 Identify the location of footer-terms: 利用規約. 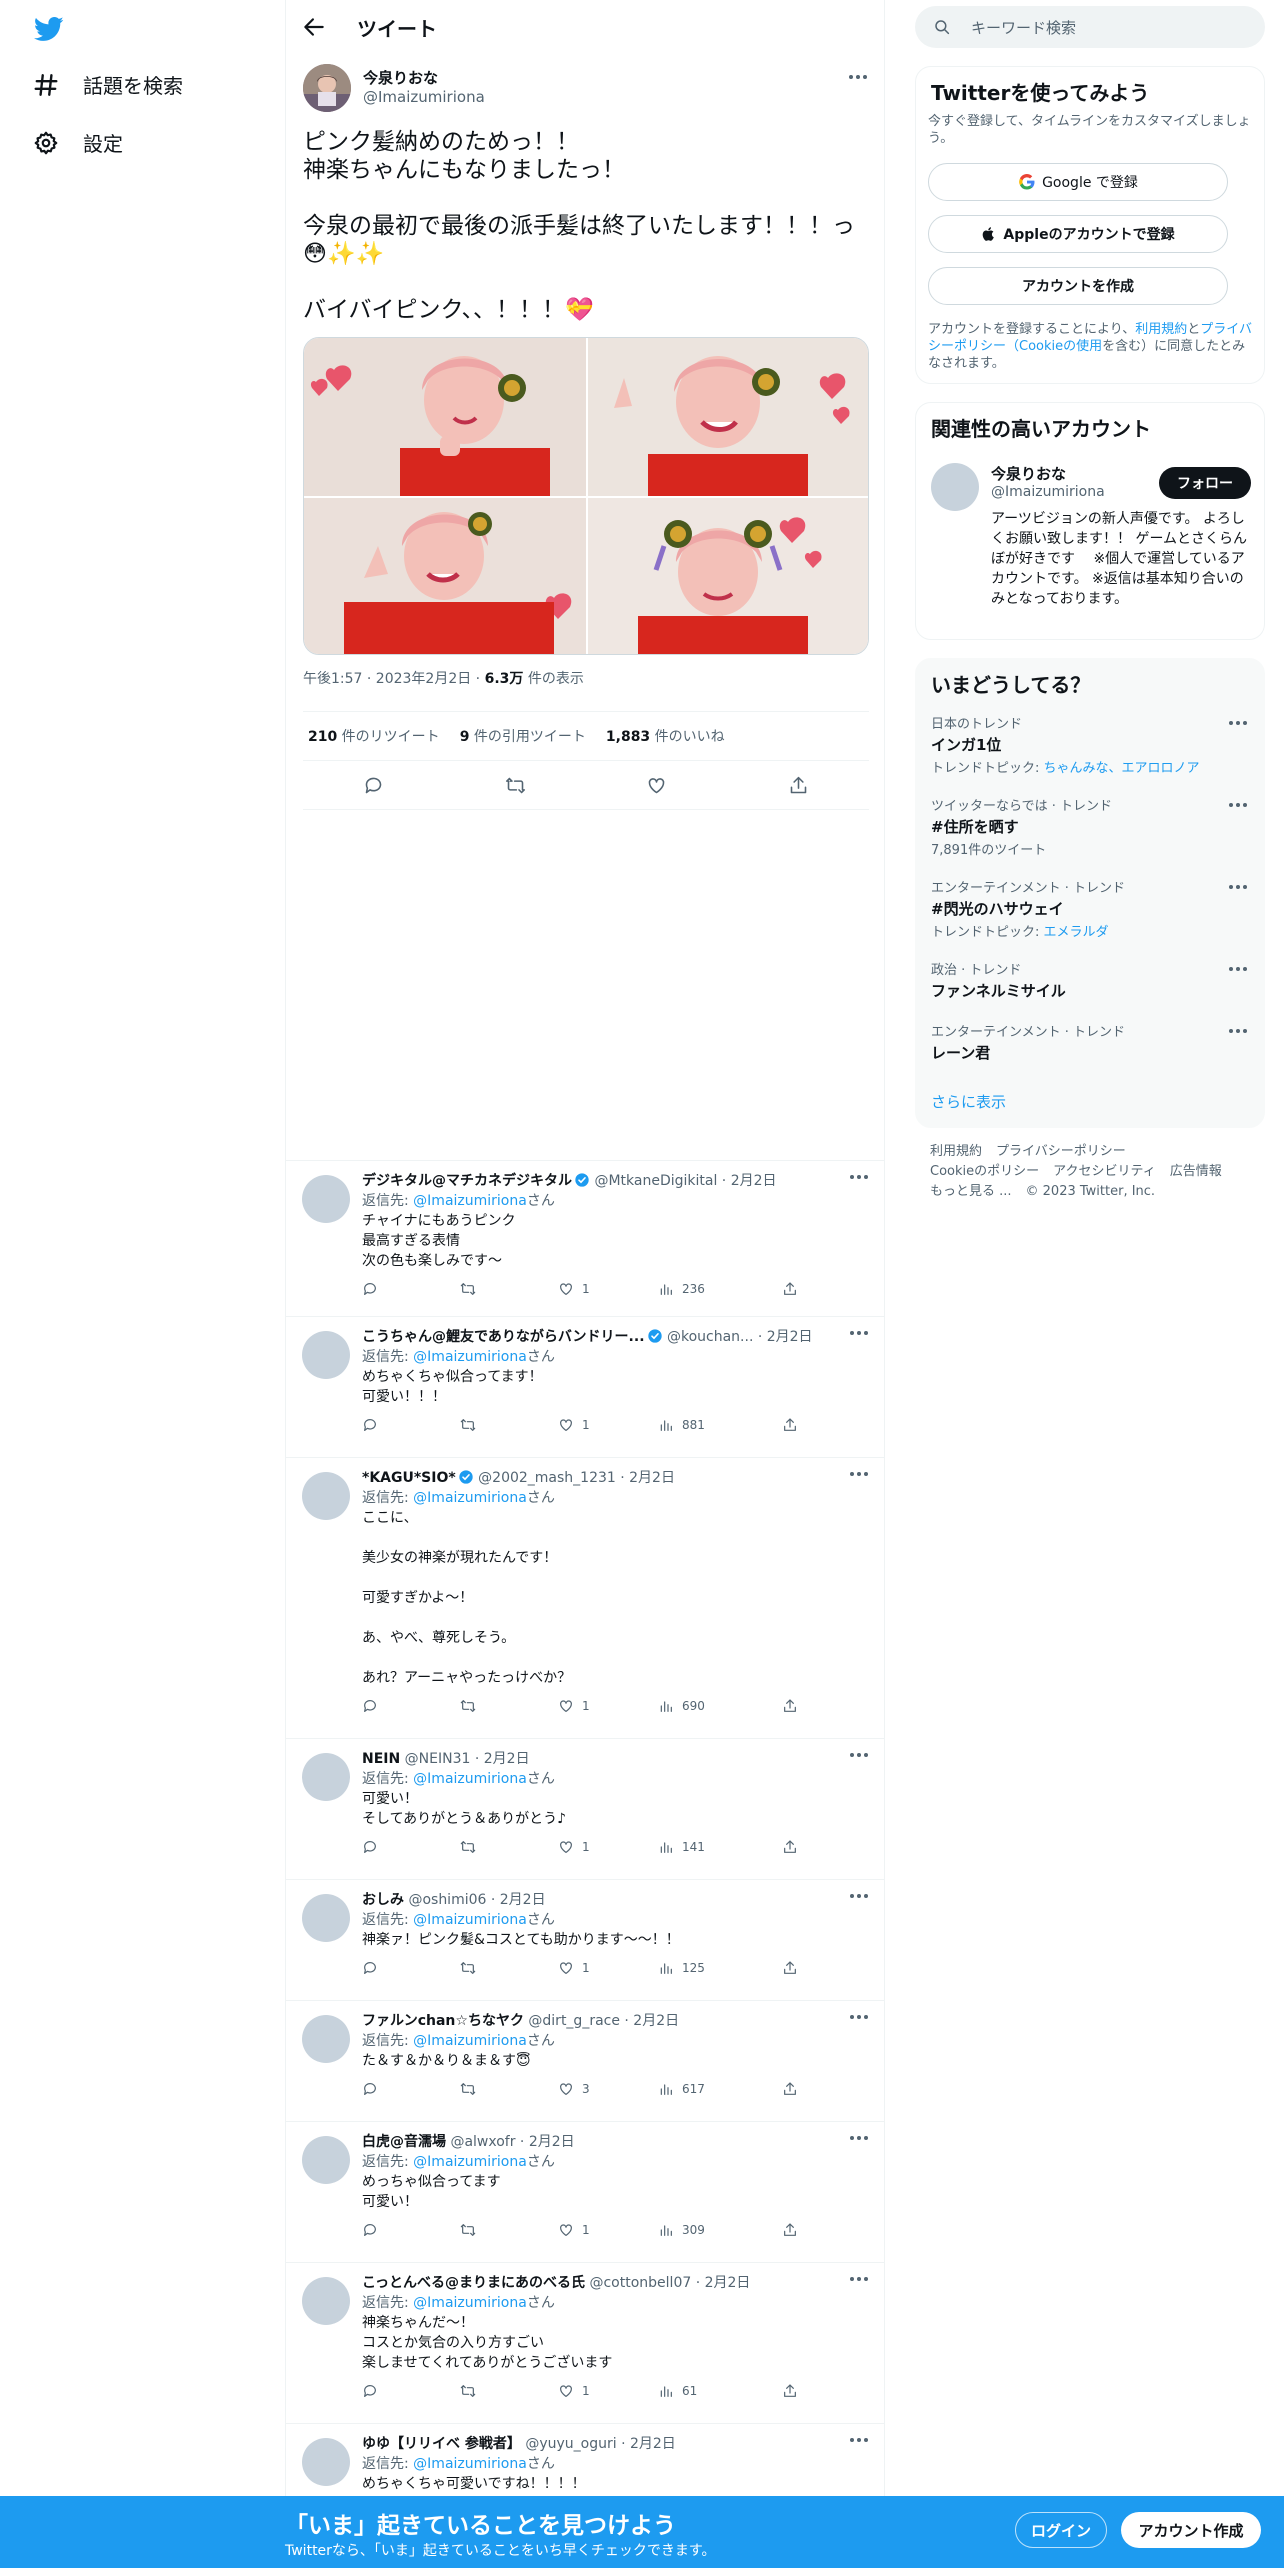
(956, 1151).